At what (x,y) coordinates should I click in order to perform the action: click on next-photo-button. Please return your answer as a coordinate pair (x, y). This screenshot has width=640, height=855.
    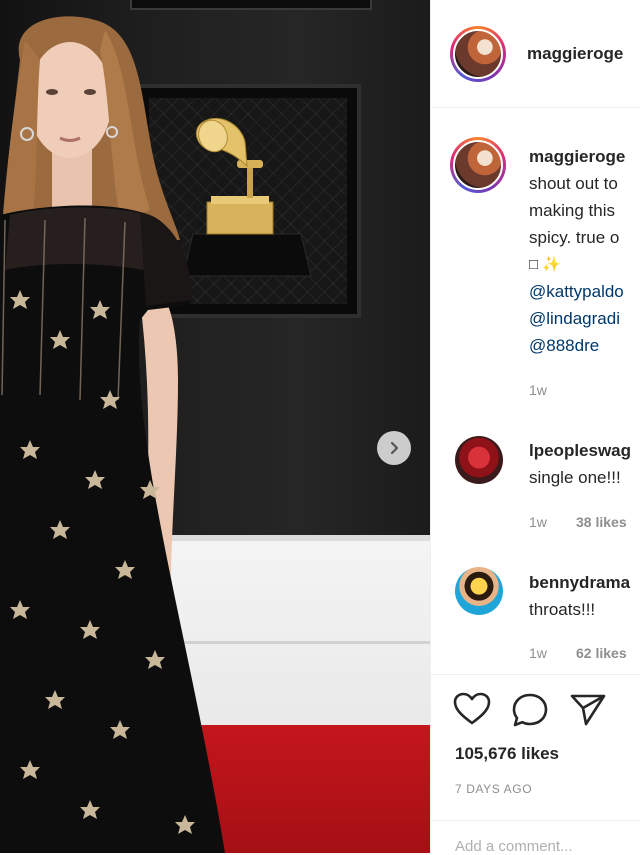
    Looking at the image, I should click on (394, 448).